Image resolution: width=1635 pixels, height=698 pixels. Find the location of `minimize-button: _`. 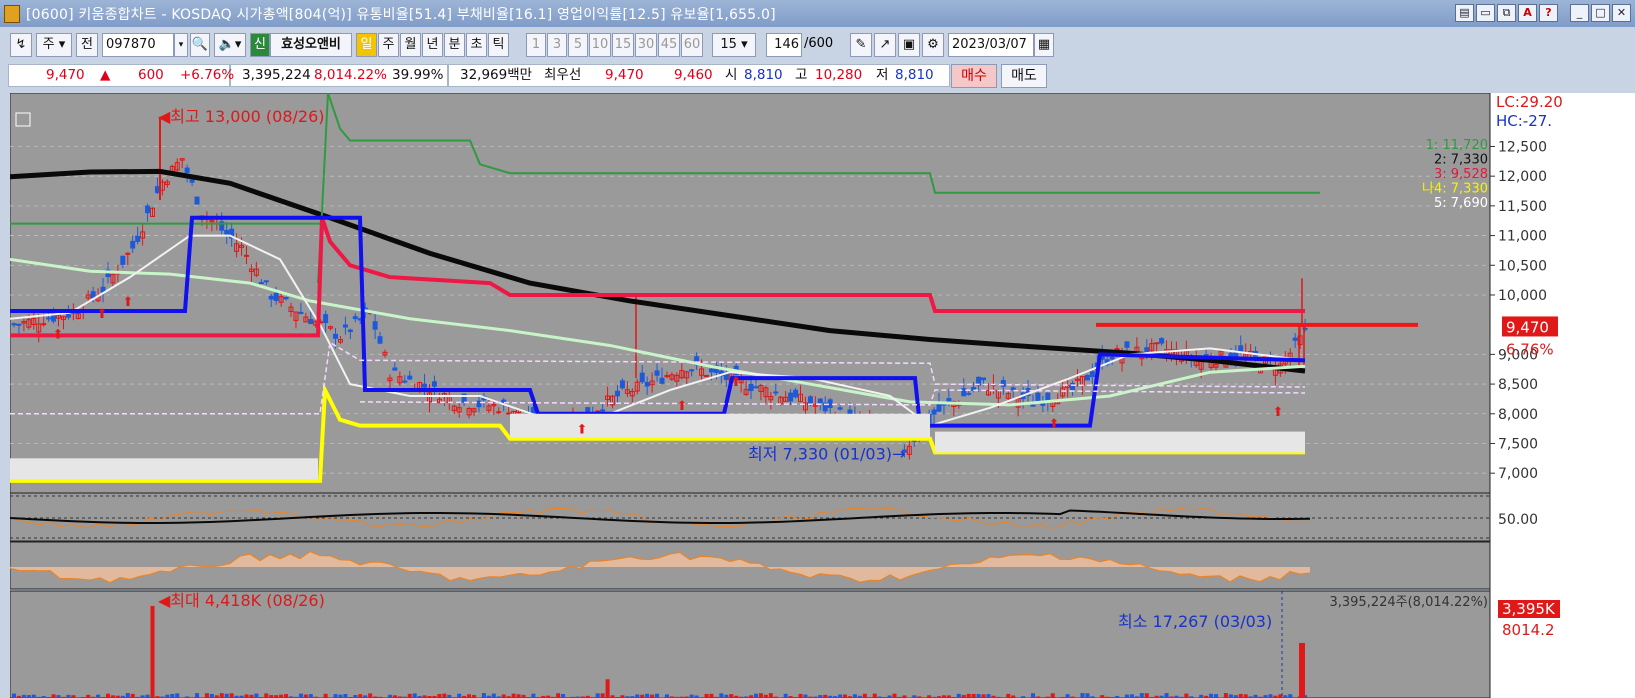

minimize-button: _ is located at coordinates (1579, 13).